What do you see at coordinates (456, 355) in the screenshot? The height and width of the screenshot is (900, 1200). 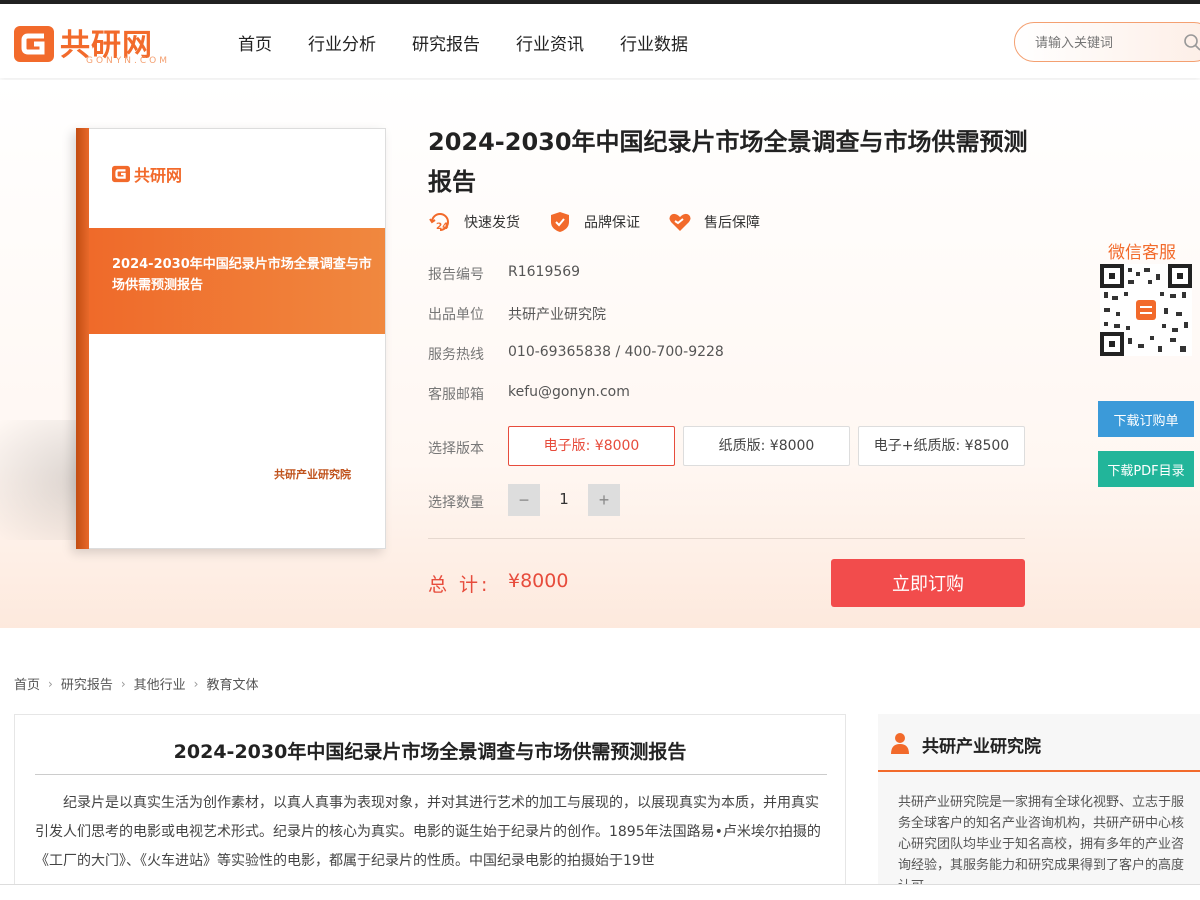 I see `info-label: 服务热线` at bounding box center [456, 355].